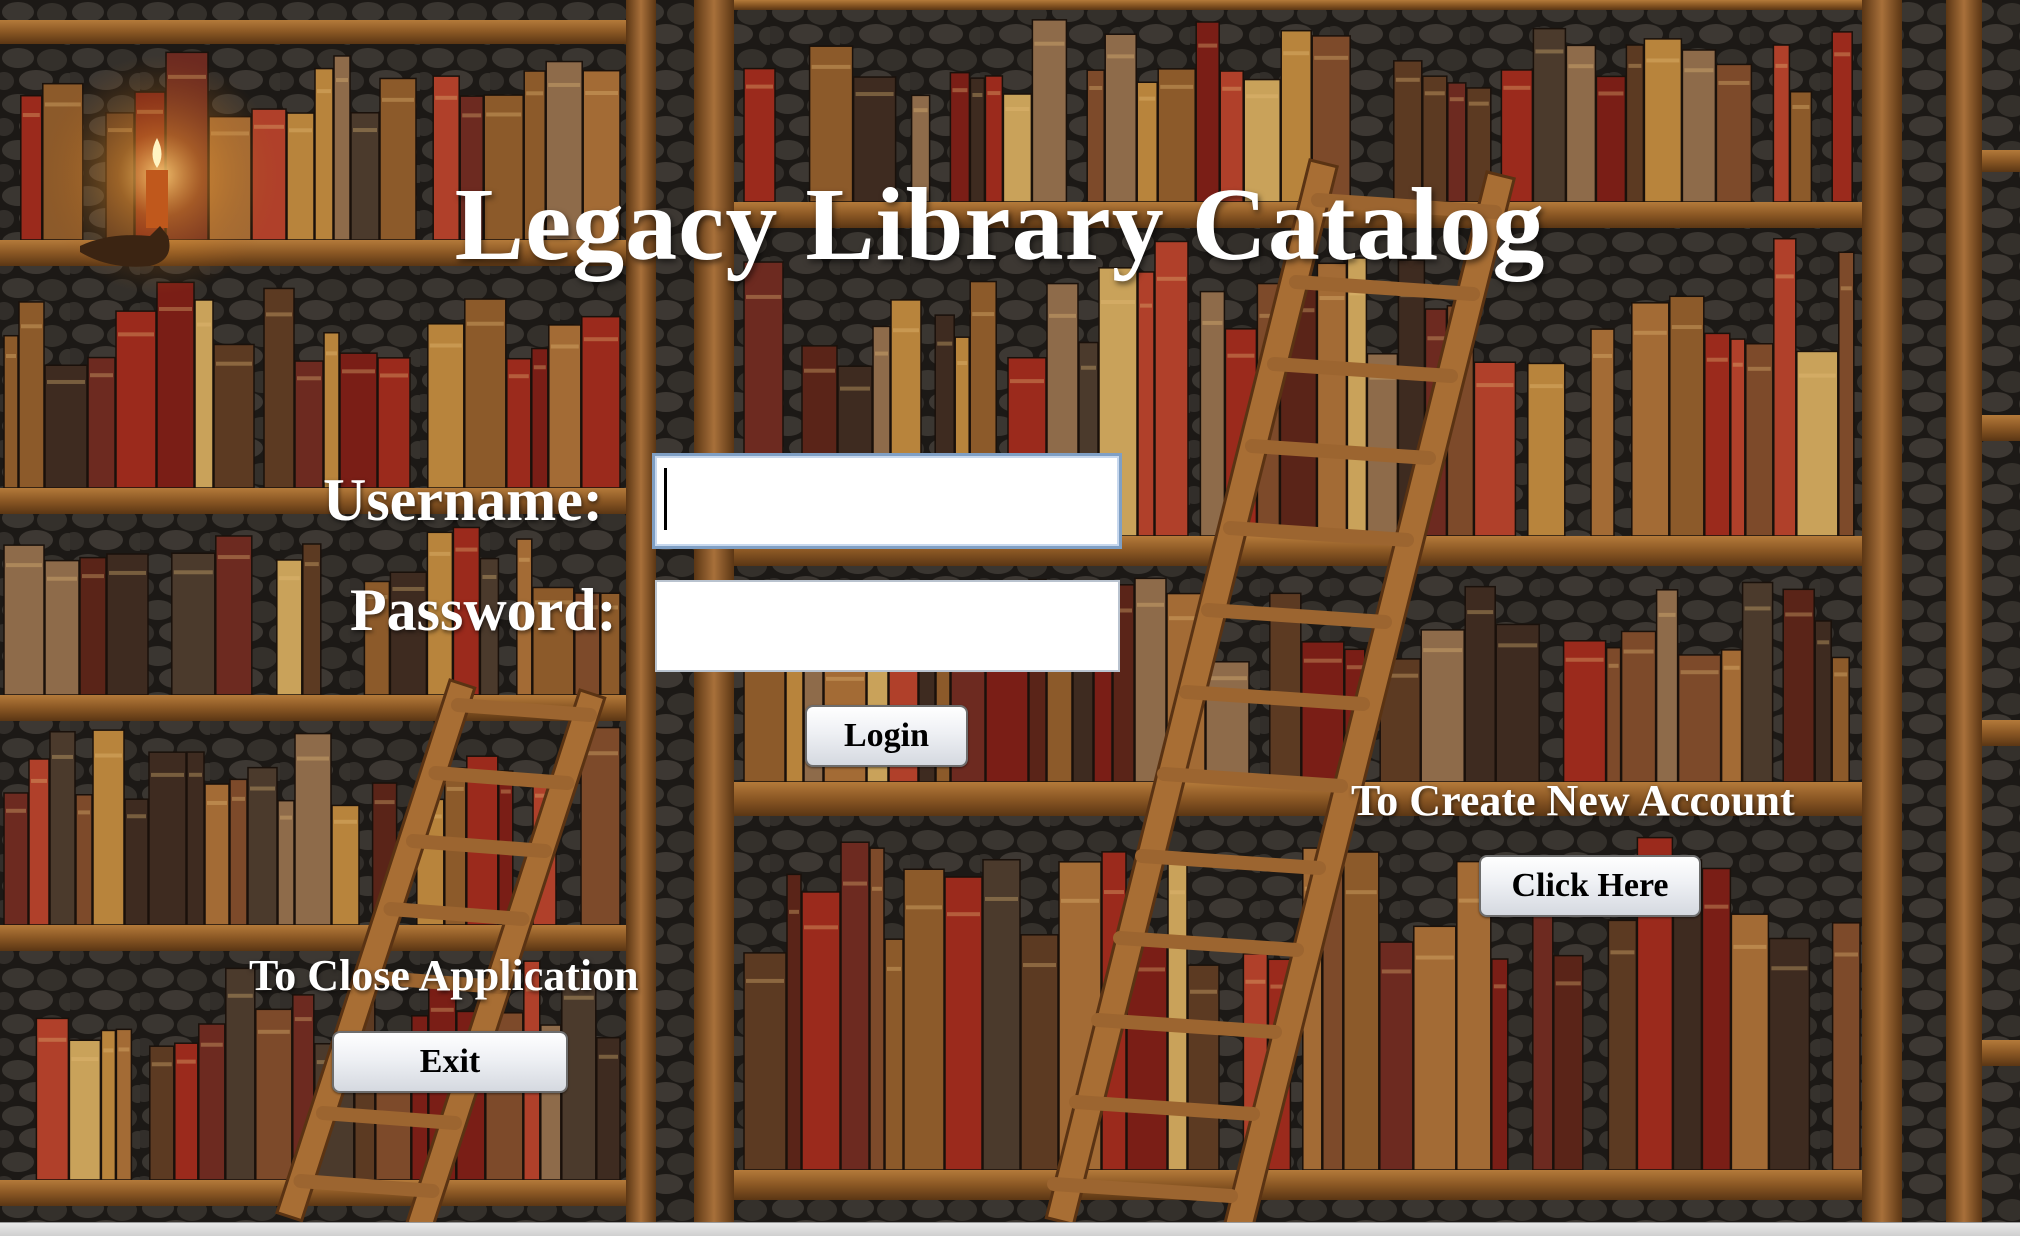 The width and height of the screenshot is (2020, 1236). What do you see at coordinates (887, 626) in the screenshot?
I see `password-input` at bounding box center [887, 626].